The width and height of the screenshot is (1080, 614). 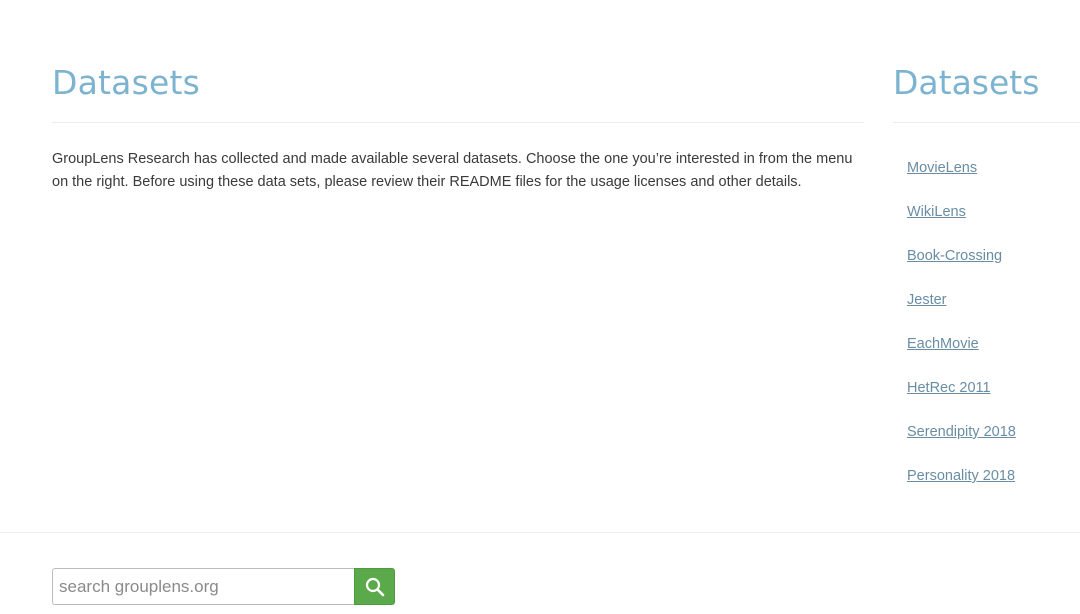 I want to click on search-input, so click(x=203, y=586).